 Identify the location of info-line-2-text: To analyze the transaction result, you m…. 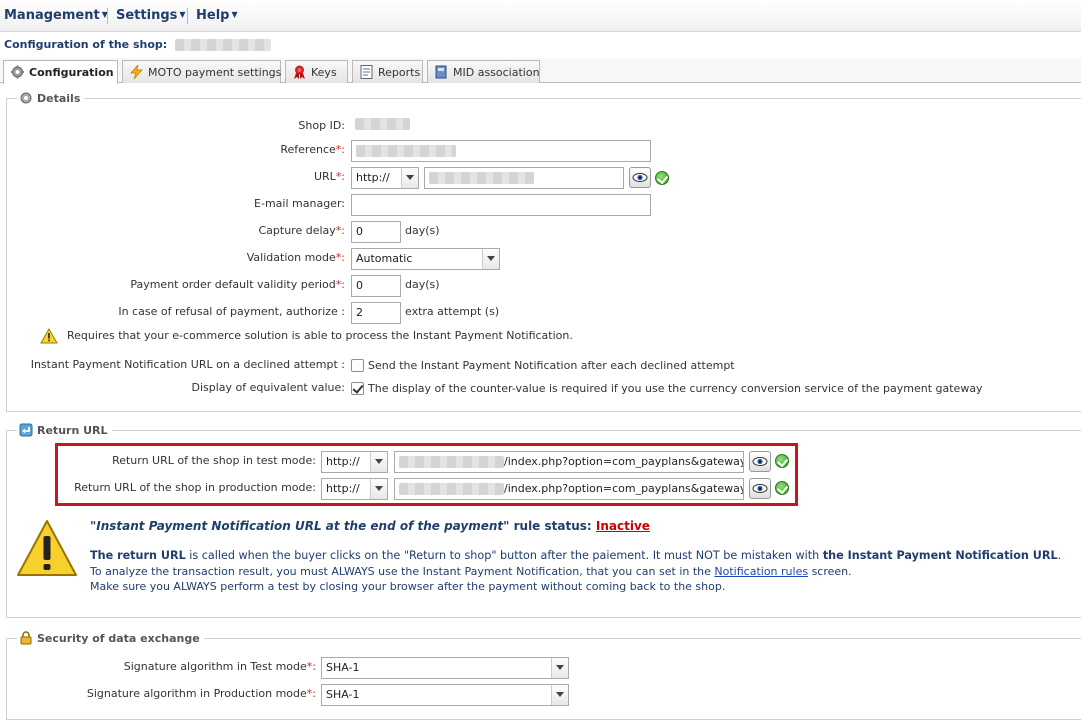
(402, 571).